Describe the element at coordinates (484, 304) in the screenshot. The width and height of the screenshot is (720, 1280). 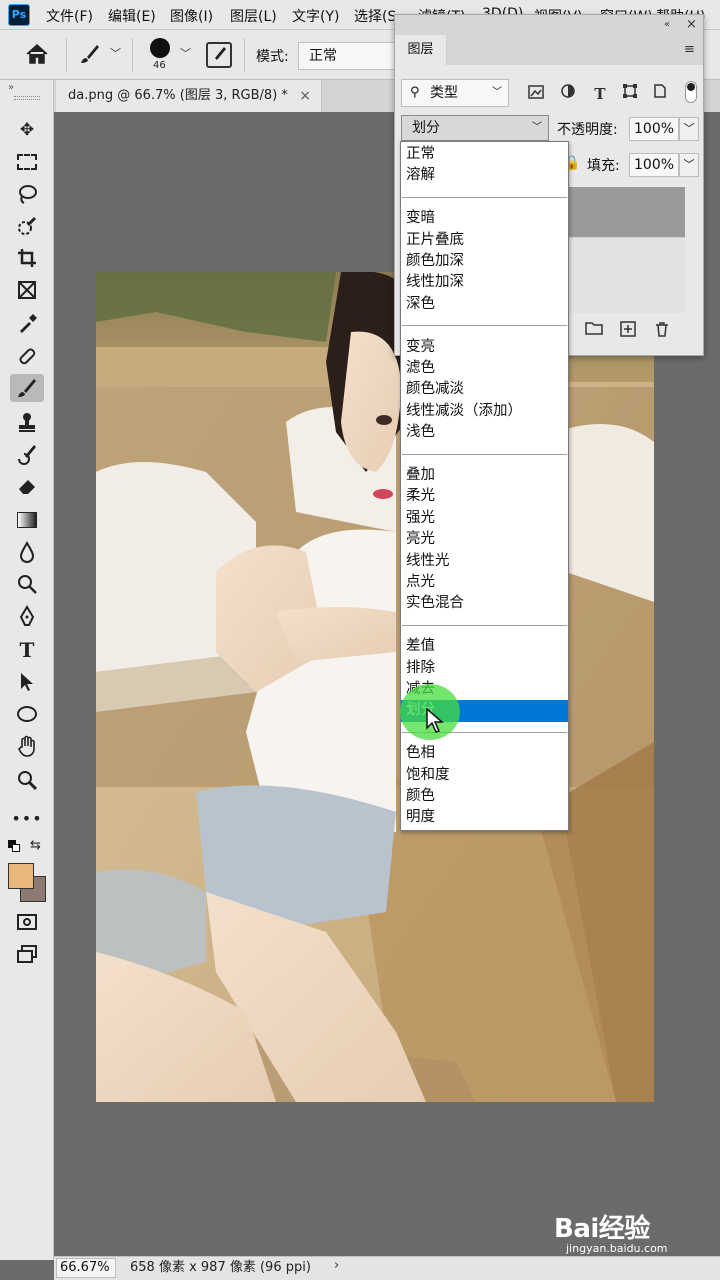
I see `blend-mode-option: 深色` at that location.